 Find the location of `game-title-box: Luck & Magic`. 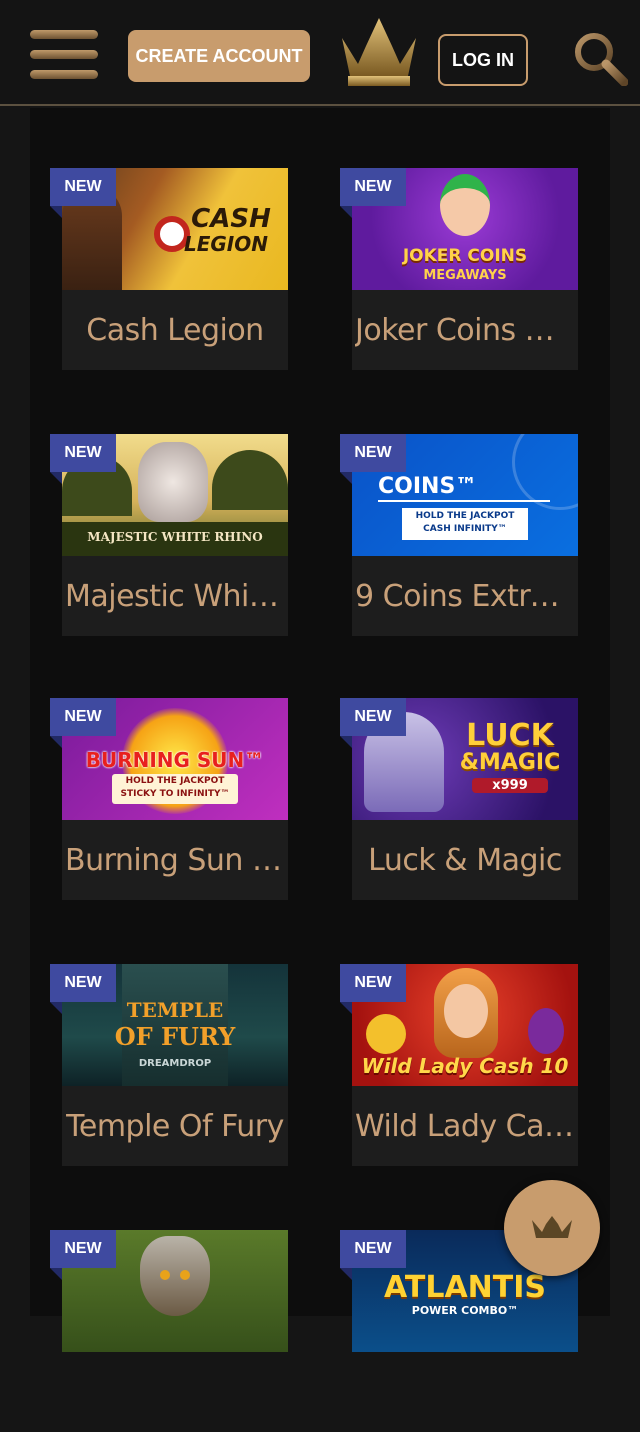

game-title-box: Luck & Magic is located at coordinates (465, 860).